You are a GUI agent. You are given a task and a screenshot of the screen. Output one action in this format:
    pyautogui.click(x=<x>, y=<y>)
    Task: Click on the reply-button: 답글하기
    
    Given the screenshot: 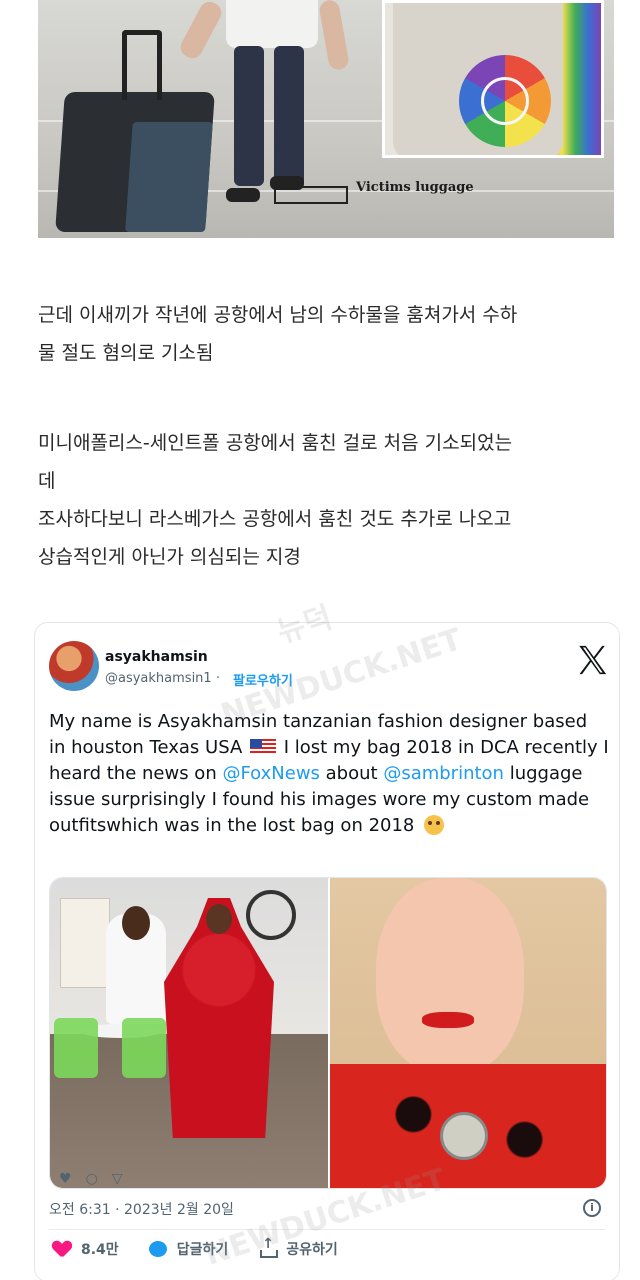 What is the action you would take?
    pyautogui.click(x=188, y=1249)
    